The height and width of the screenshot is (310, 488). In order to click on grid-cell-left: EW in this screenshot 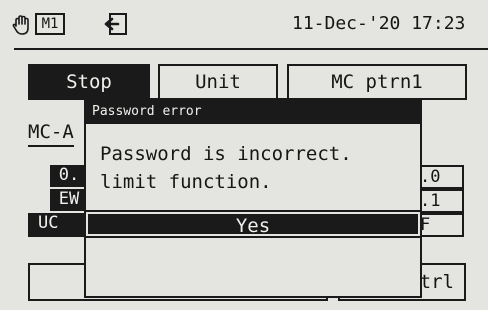, I will do `click(69, 200)`.